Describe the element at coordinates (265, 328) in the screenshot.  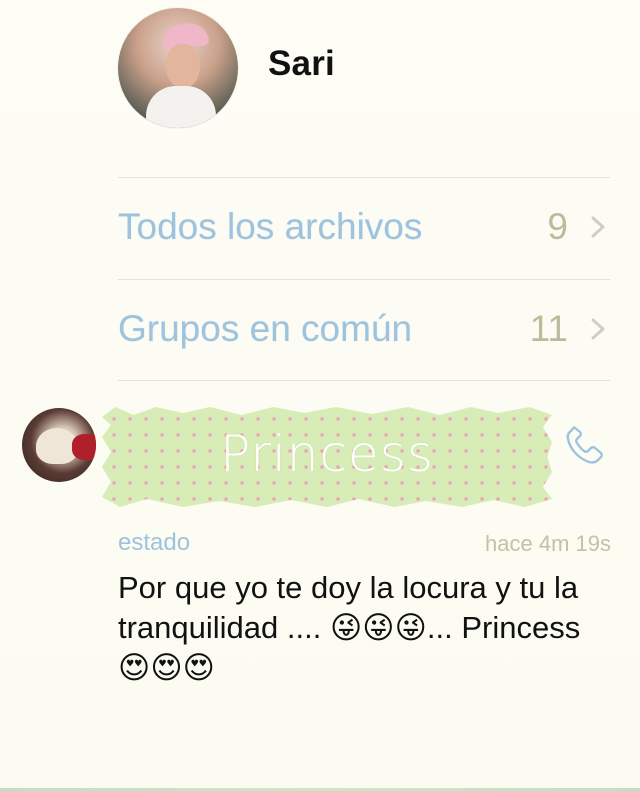
I see `groups-in-common-label: Grupos en común` at that location.